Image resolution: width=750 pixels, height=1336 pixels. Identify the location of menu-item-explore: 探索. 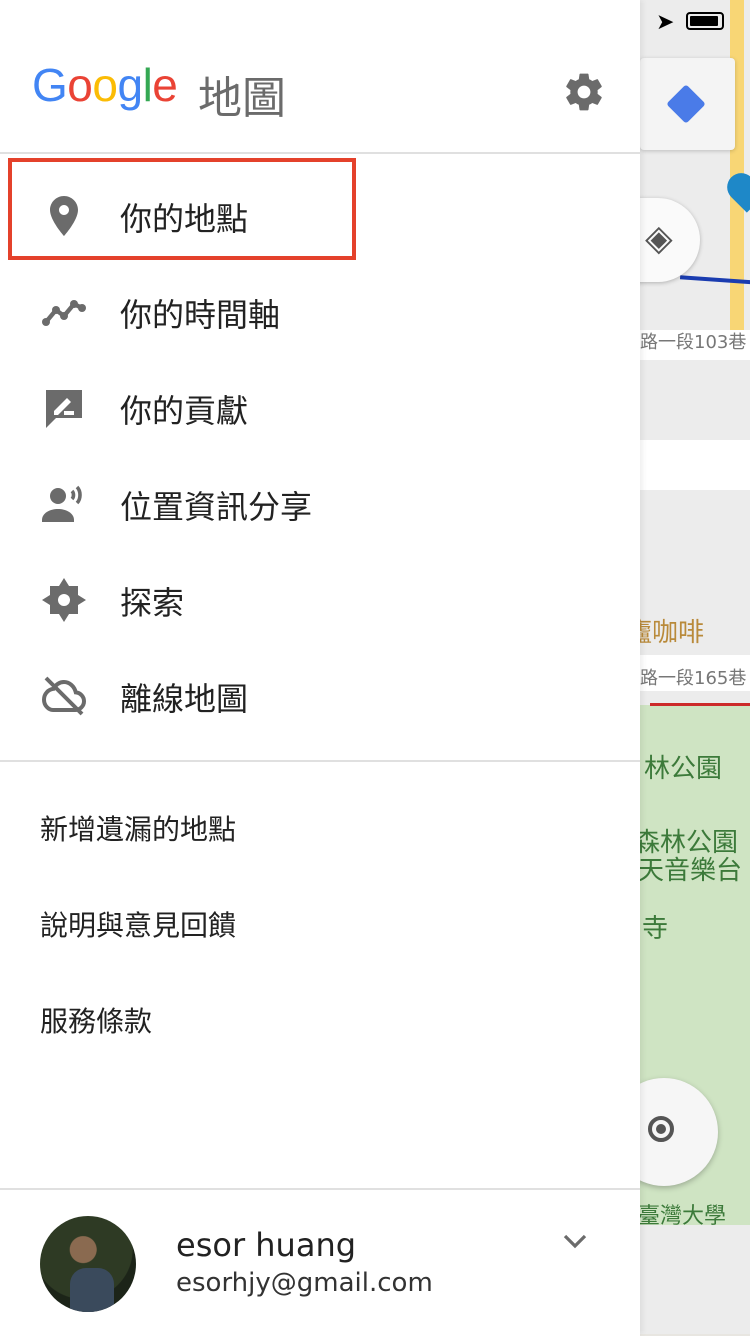
(320, 600).